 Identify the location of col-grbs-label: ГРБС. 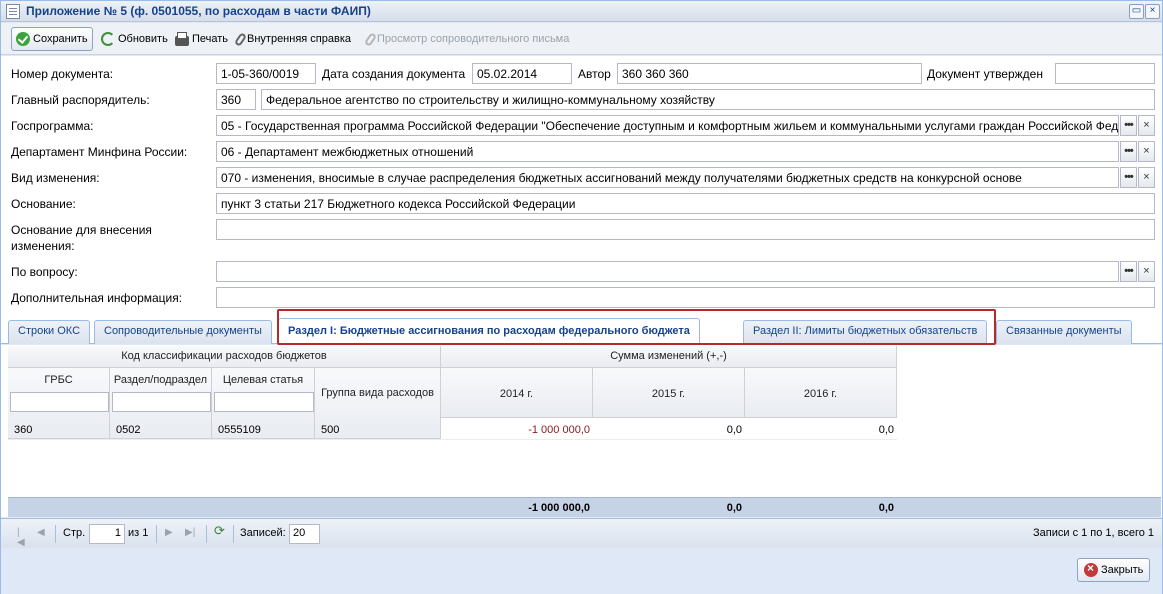
(58, 380).